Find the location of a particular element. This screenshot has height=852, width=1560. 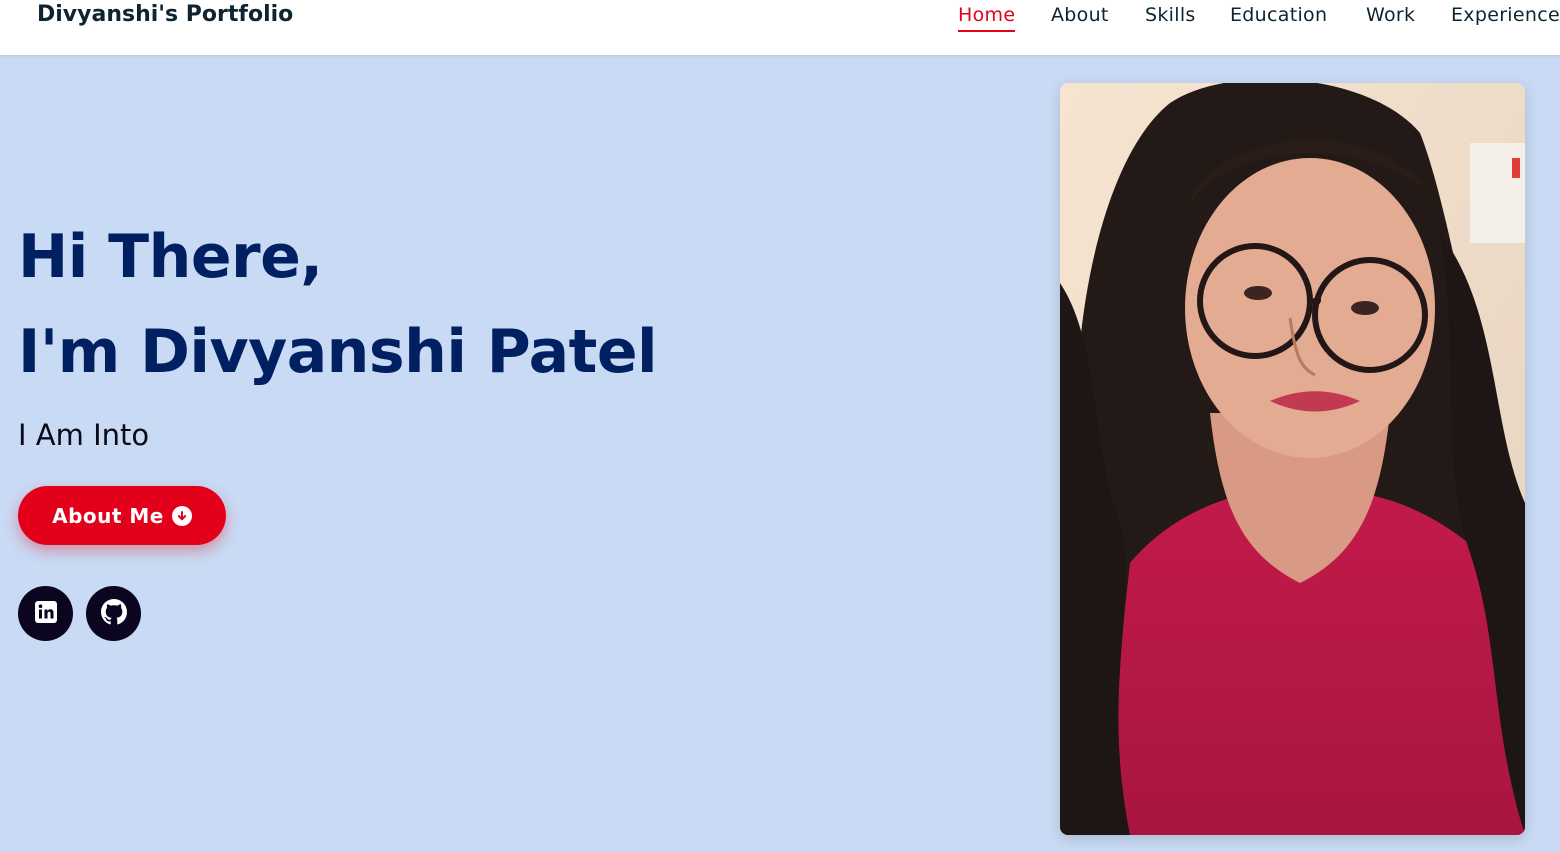

about-me-button: About Me is located at coordinates (122, 515).